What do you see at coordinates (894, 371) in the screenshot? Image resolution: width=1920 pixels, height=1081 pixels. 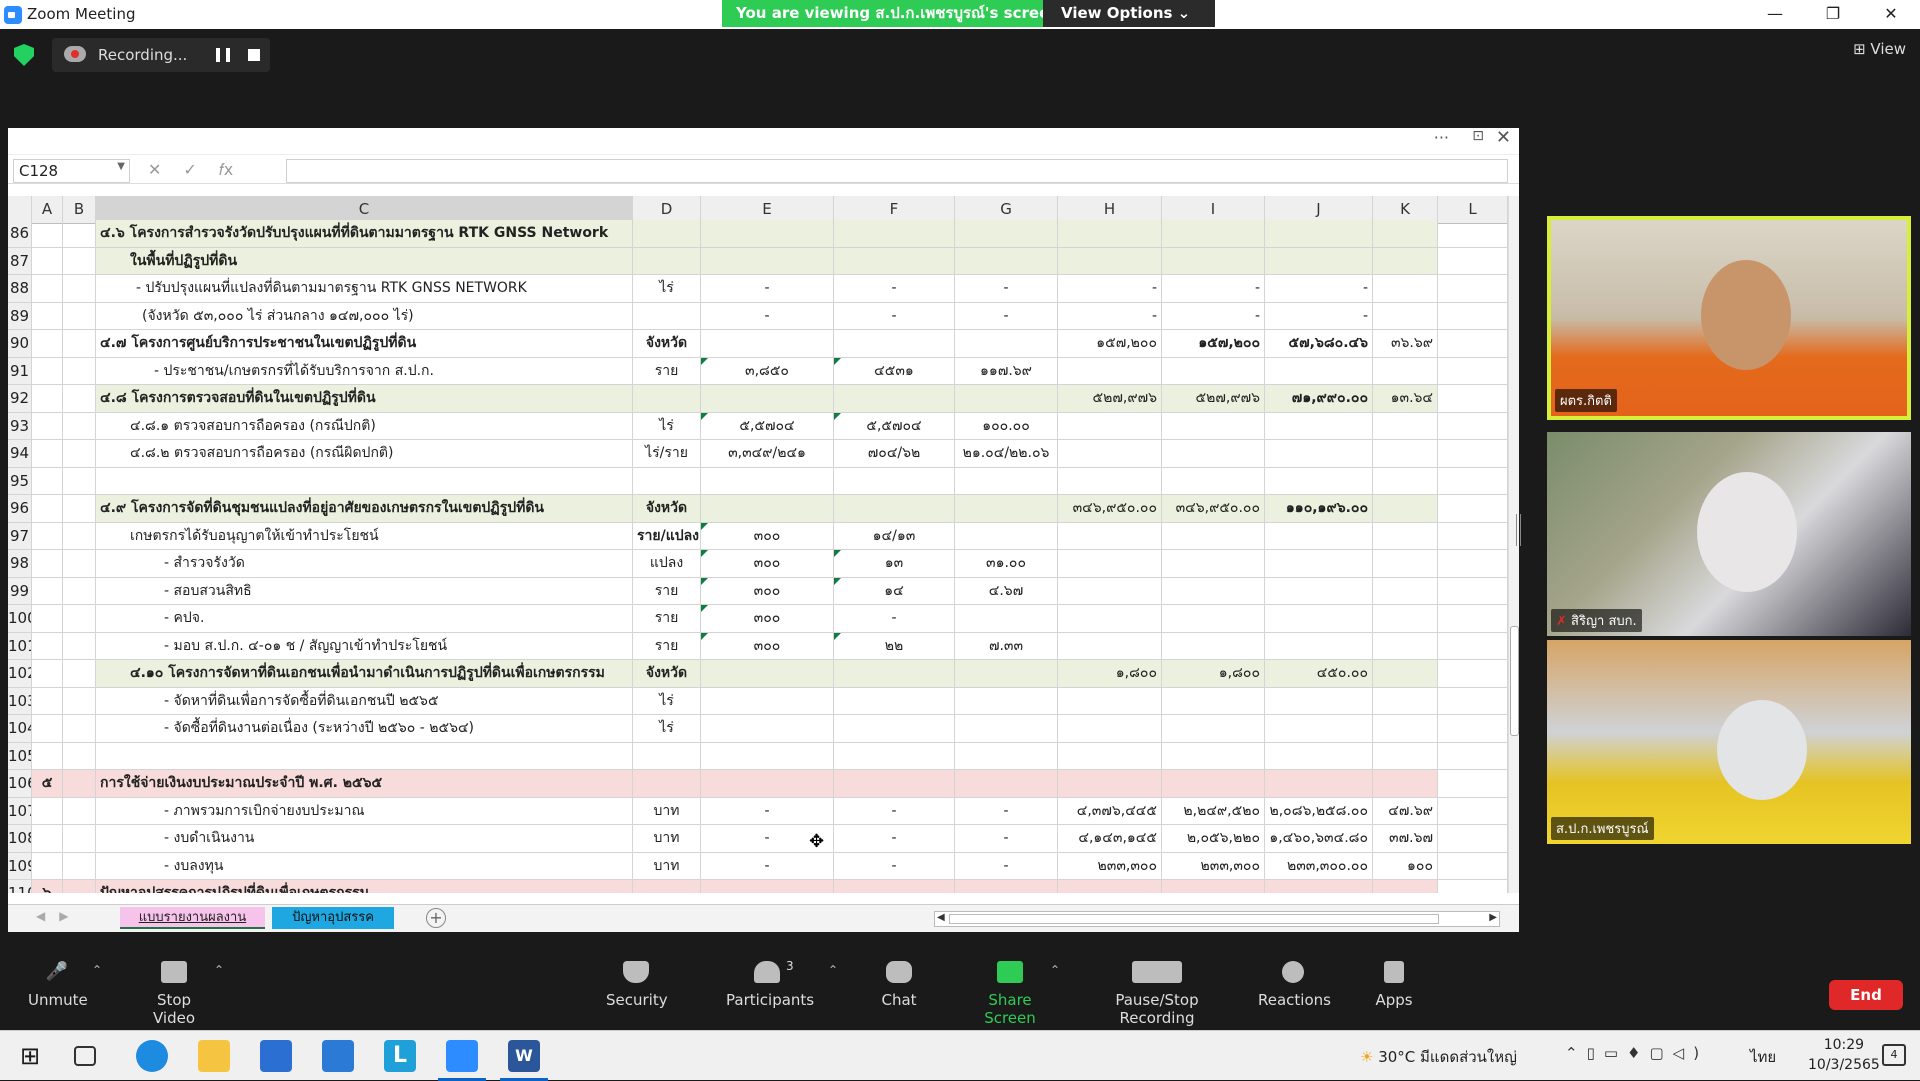 I see `cell-f: ๔๕๓๑` at bounding box center [894, 371].